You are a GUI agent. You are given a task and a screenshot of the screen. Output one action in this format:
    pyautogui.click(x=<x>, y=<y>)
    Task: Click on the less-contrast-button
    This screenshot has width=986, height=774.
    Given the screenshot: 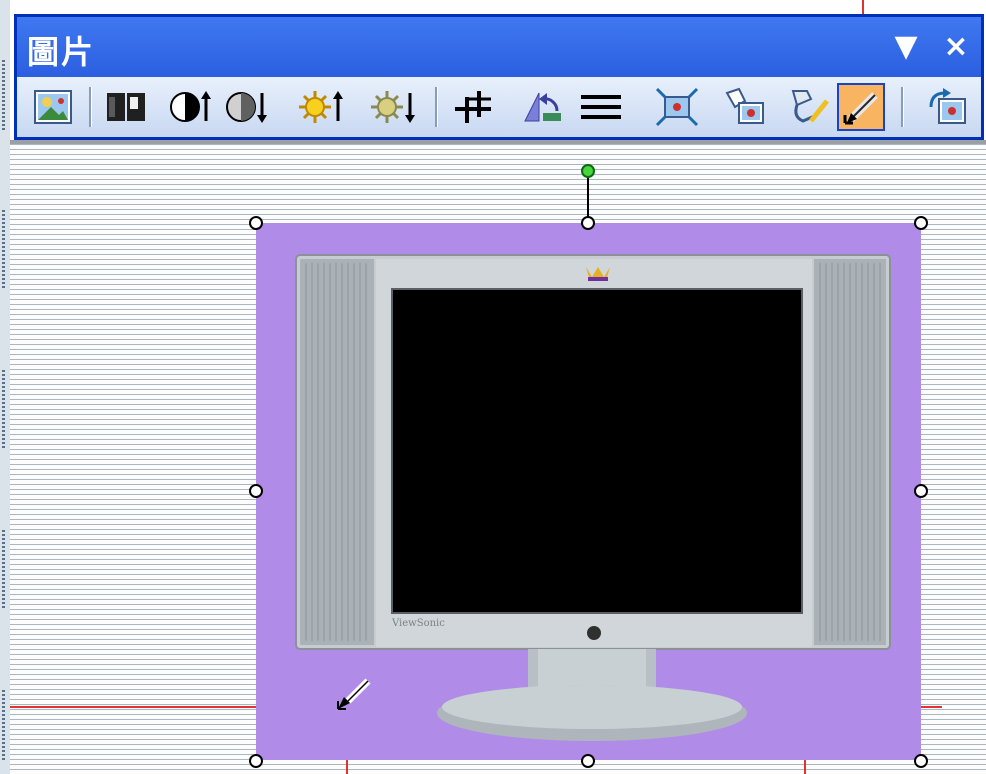 What is the action you would take?
    pyautogui.click(x=247, y=107)
    